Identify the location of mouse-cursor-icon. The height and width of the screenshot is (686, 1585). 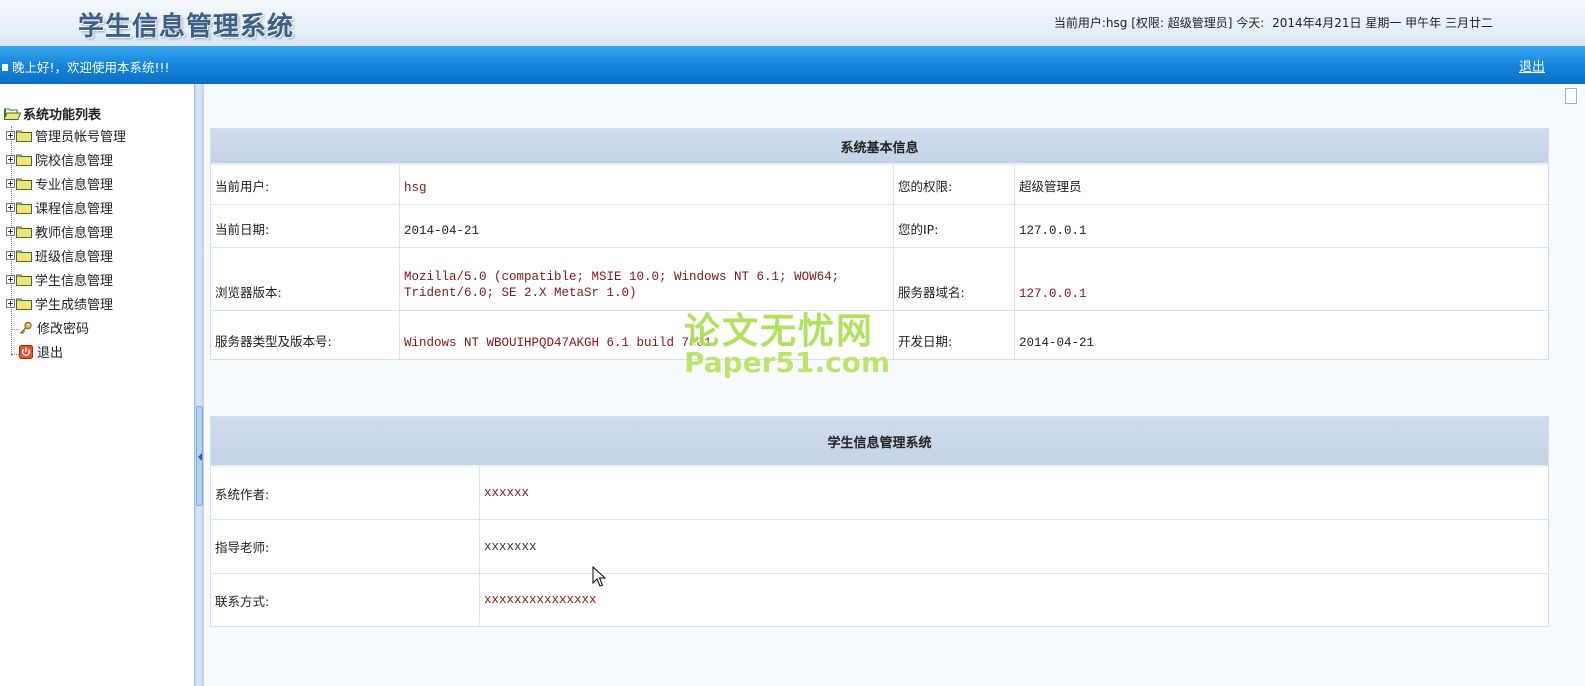
(599, 576).